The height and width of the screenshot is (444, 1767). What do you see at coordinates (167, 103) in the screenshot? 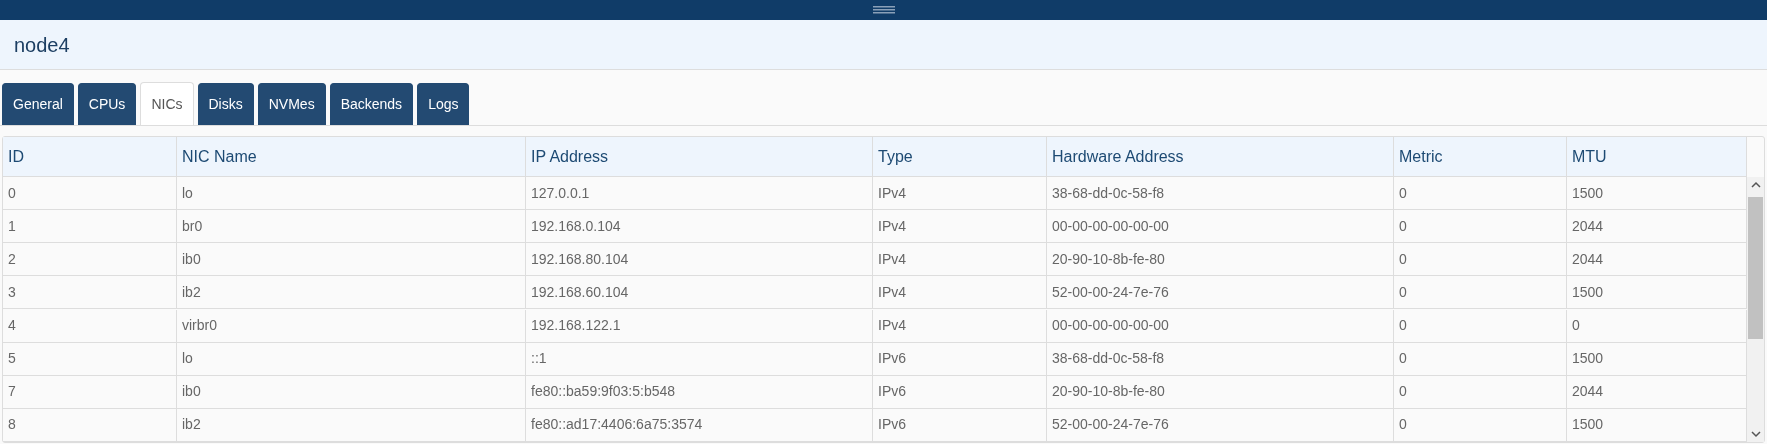
I see `tab: NICs` at bounding box center [167, 103].